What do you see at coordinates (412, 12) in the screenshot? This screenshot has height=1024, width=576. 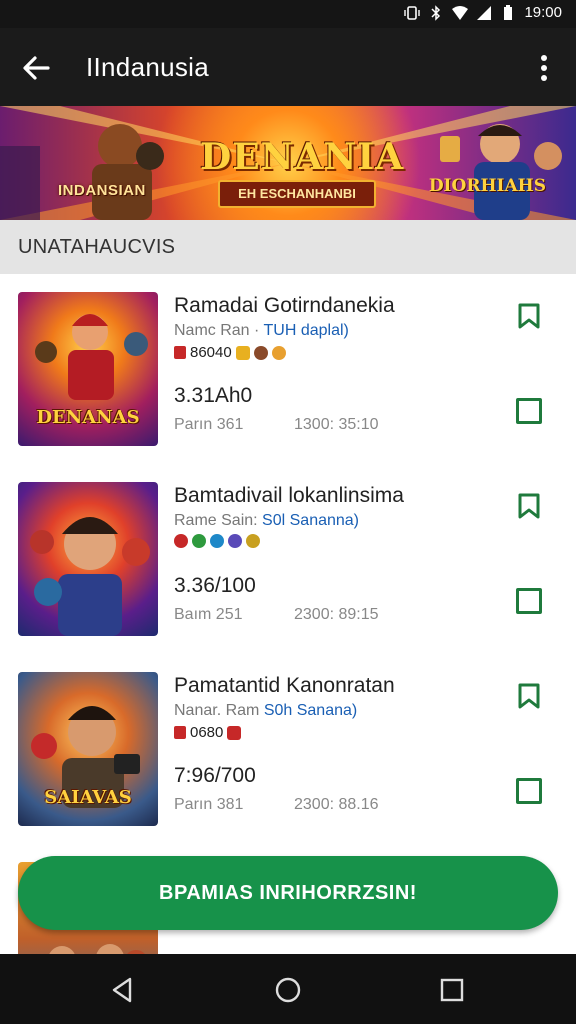 I see `vibrate-icon` at bounding box center [412, 12].